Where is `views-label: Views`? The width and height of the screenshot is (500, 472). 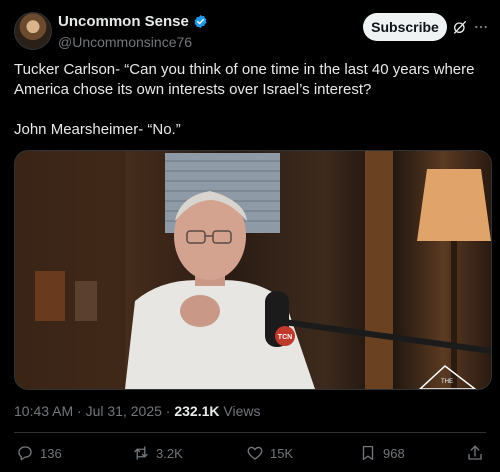
views-label: Views is located at coordinates (242, 411).